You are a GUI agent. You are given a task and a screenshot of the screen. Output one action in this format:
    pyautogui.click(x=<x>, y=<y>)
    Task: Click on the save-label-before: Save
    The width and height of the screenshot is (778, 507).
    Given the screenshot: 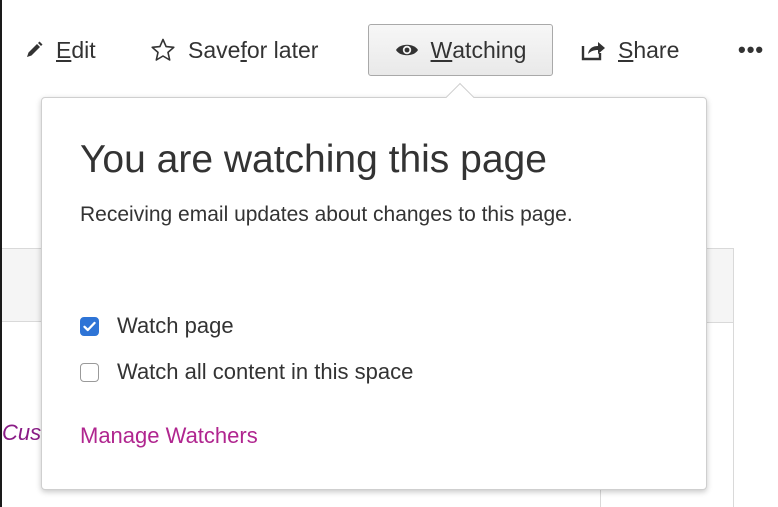 What is the action you would take?
    pyautogui.click(x=214, y=49)
    